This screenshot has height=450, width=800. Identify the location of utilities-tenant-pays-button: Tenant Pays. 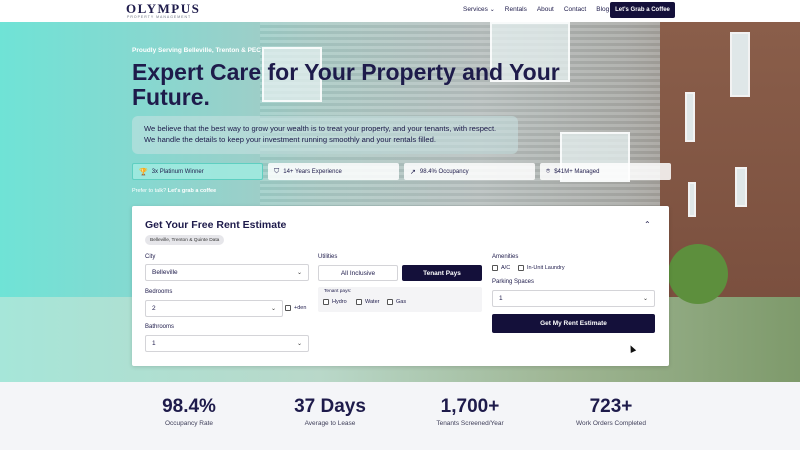
(442, 273).